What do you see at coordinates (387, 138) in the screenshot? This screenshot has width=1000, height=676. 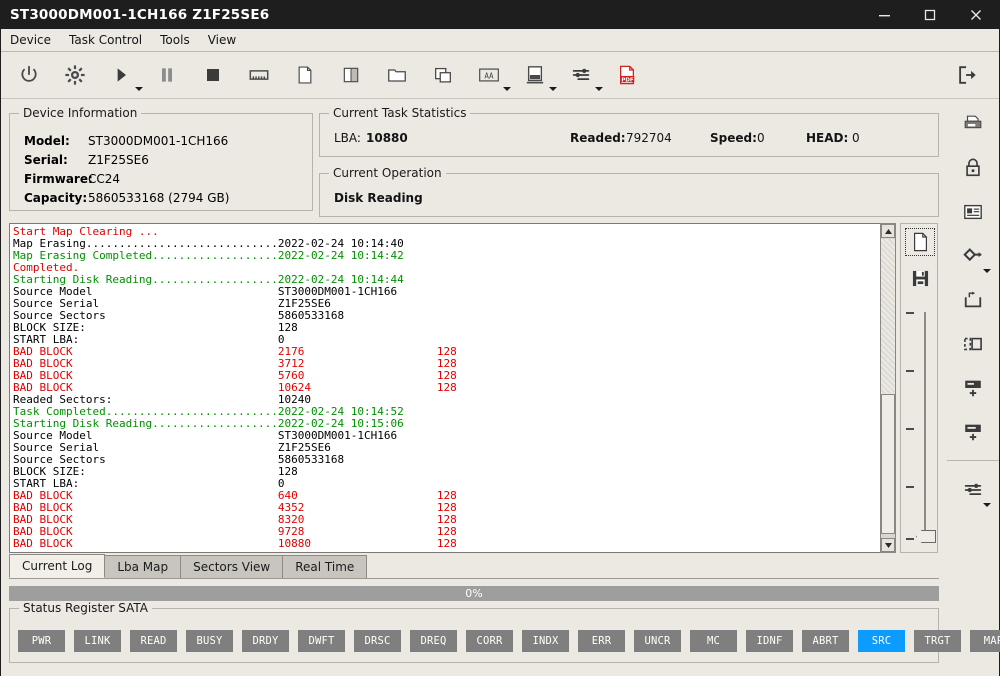 I see `lba-value: 10880` at bounding box center [387, 138].